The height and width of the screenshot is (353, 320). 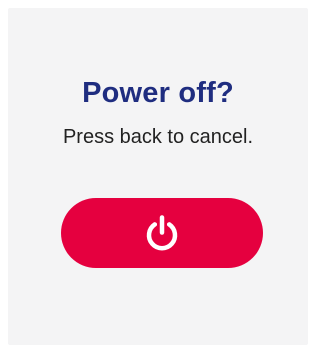 I want to click on power-off-button, so click(x=162, y=233).